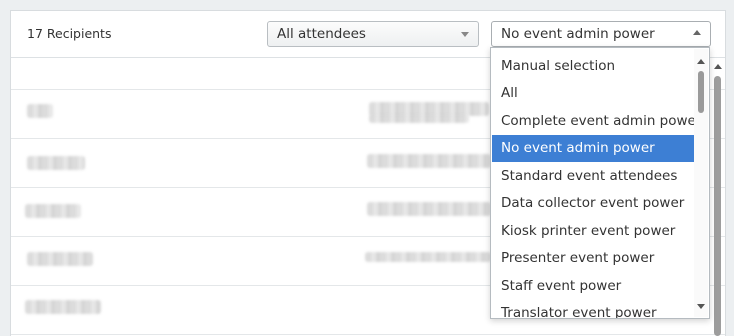 Image resolution: width=734 pixels, height=336 pixels. I want to click on power-filter-value: No event admin power, so click(578, 34).